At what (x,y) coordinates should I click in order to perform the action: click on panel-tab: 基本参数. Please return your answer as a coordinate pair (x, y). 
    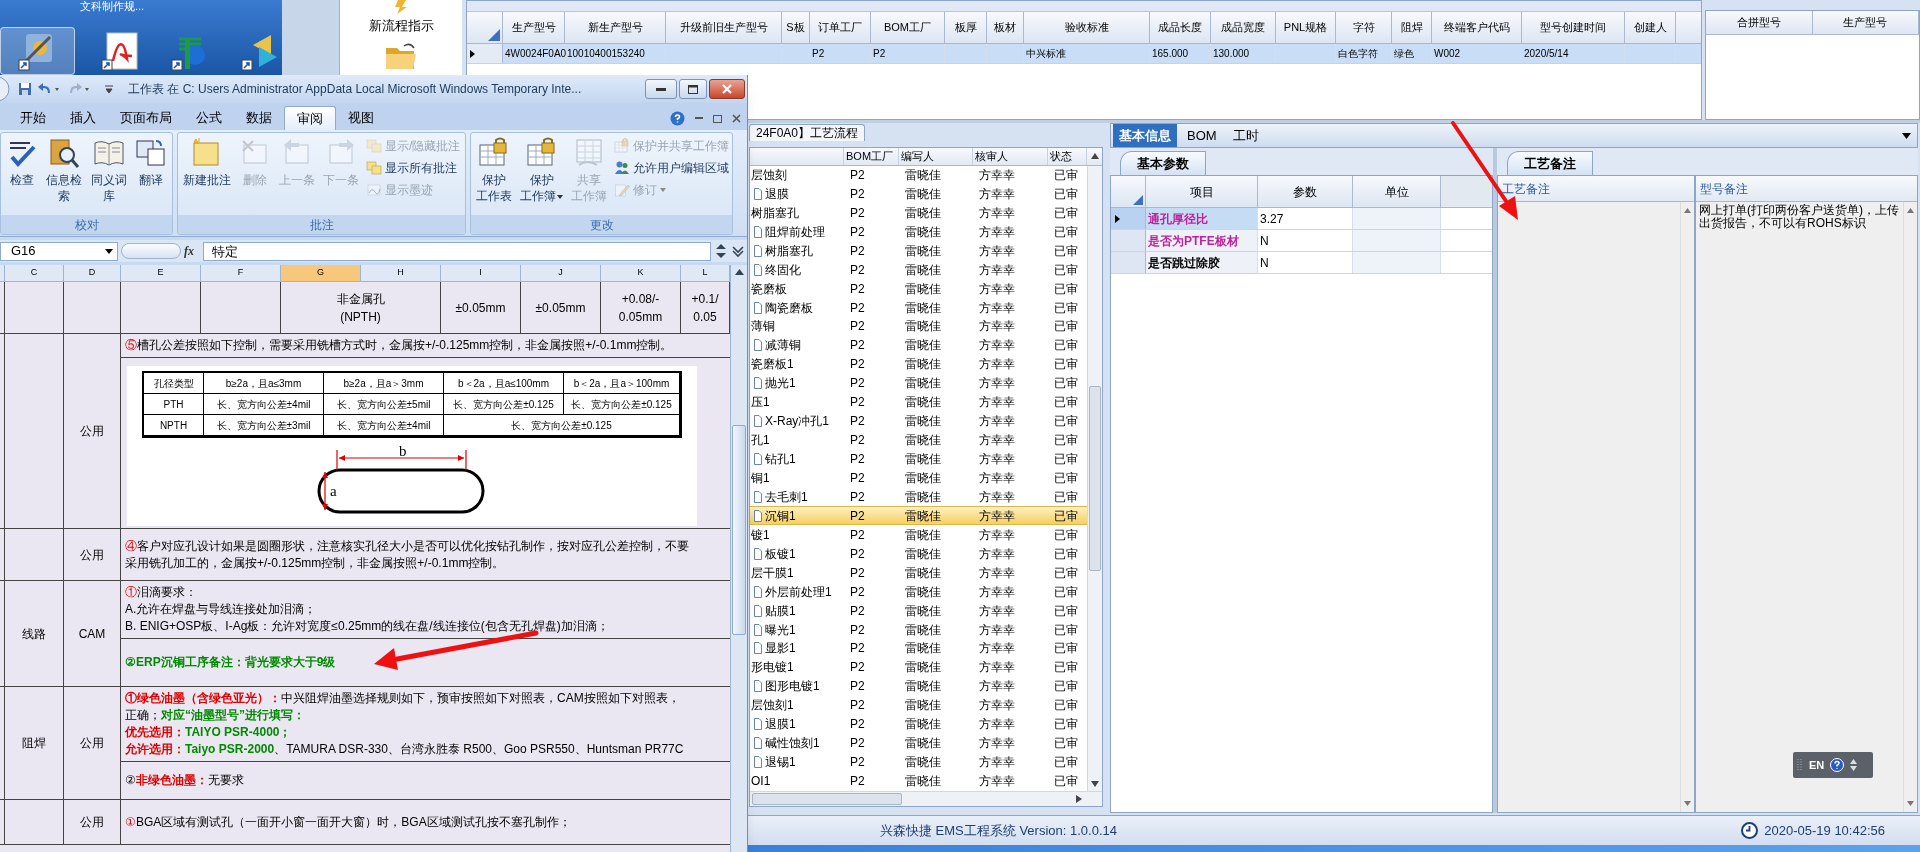
    Looking at the image, I should click on (1163, 163).